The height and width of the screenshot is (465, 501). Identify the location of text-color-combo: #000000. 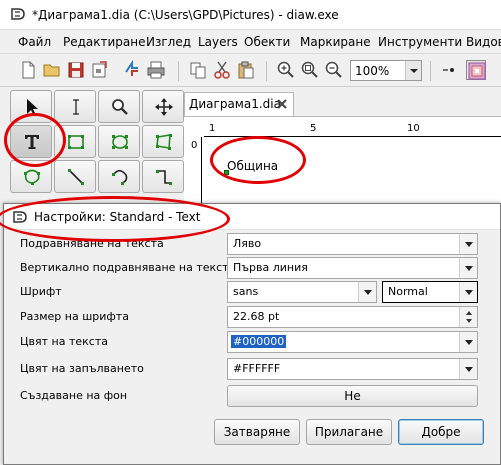
(352, 342).